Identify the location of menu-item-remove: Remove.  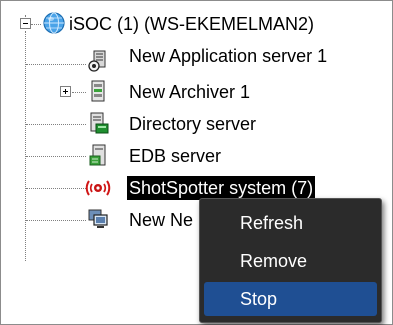
(290, 261).